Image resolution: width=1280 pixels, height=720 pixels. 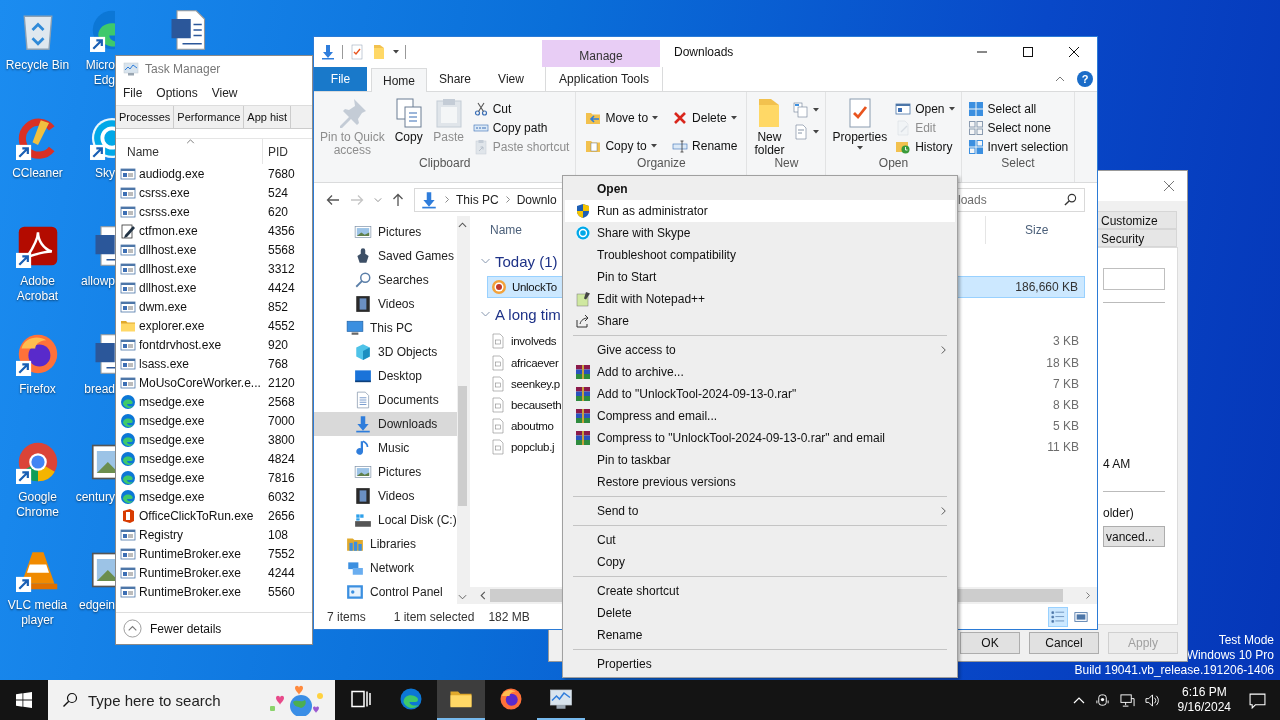 What do you see at coordinates (385, 592) in the screenshot?
I see `nav-item: Control Panel` at bounding box center [385, 592].